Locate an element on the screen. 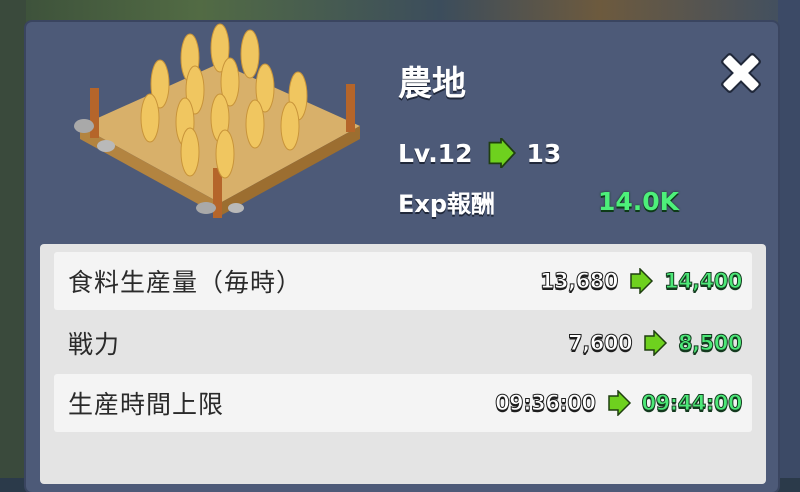 The height and width of the screenshot is (492, 800). level-current: Lv.12 is located at coordinates (435, 153).